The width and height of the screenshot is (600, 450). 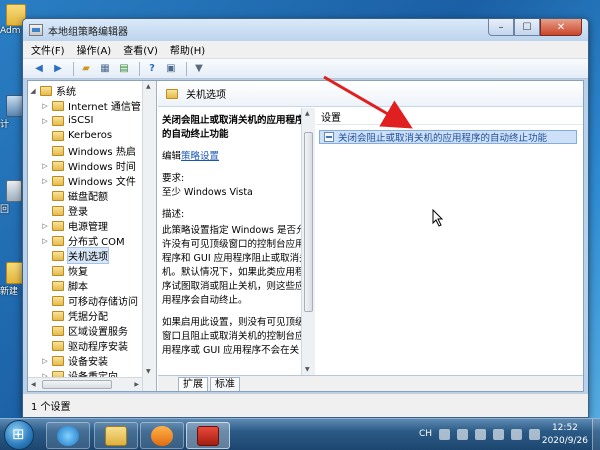 What do you see at coordinates (206, 95) in the screenshot?
I see `details-header-title: 关机选项` at bounding box center [206, 95].